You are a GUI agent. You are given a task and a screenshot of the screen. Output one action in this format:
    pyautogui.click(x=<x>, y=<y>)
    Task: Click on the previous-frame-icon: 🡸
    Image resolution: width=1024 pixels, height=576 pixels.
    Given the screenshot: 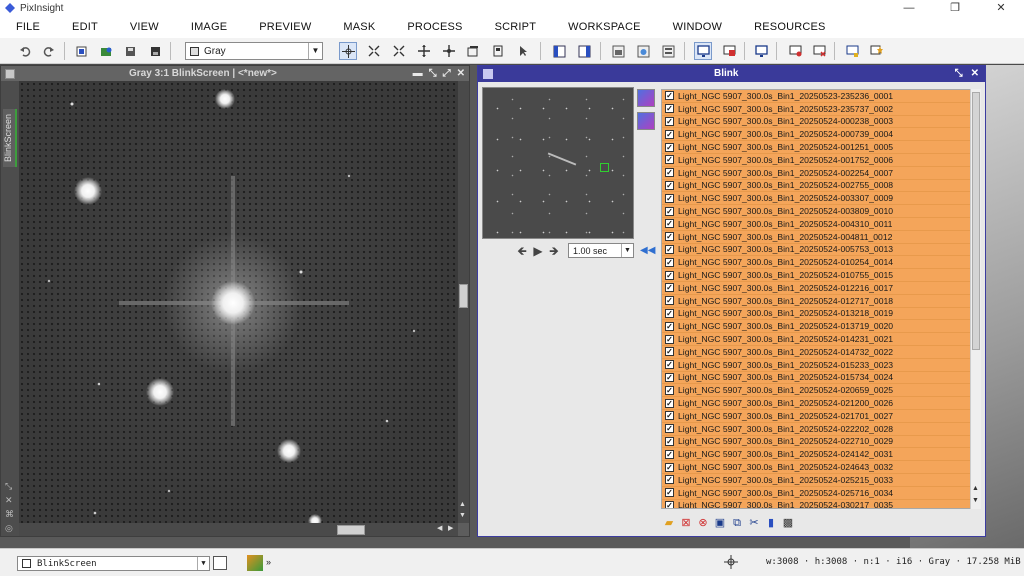 What is the action you would take?
    pyautogui.click(x=522, y=251)
    